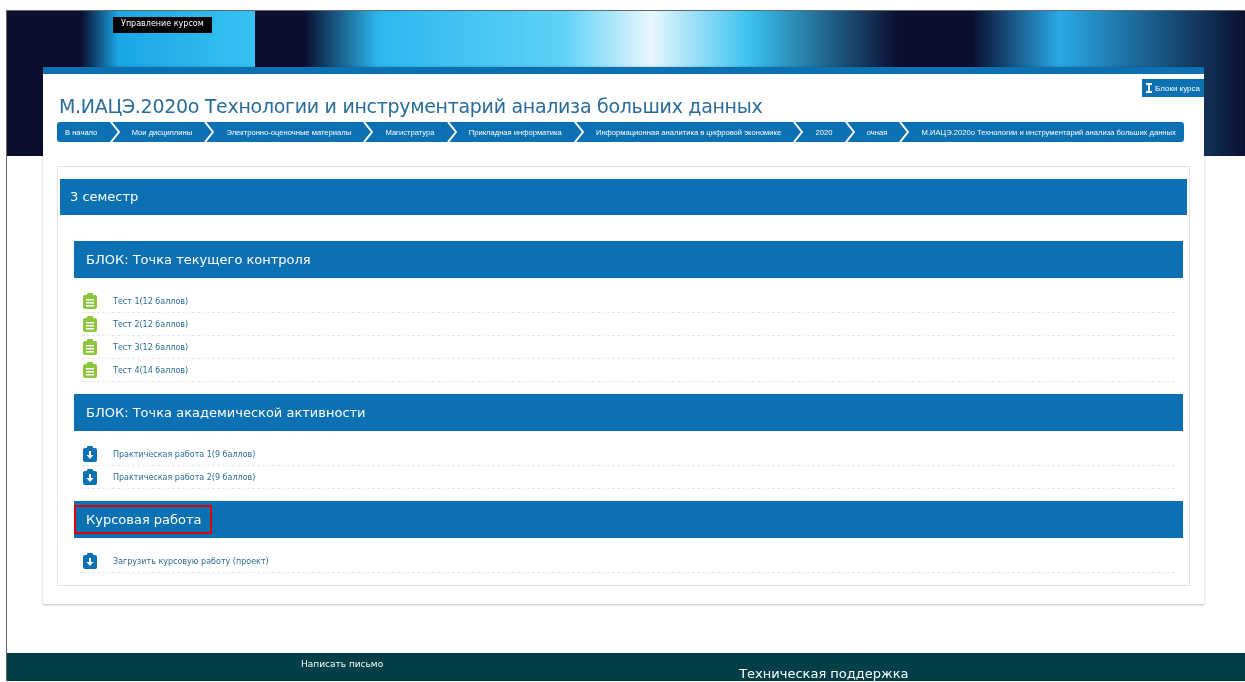 Image resolution: width=1245 pixels, height=682 pixels. I want to click on activity-link: Тест 1(12 баллов), so click(151, 301).